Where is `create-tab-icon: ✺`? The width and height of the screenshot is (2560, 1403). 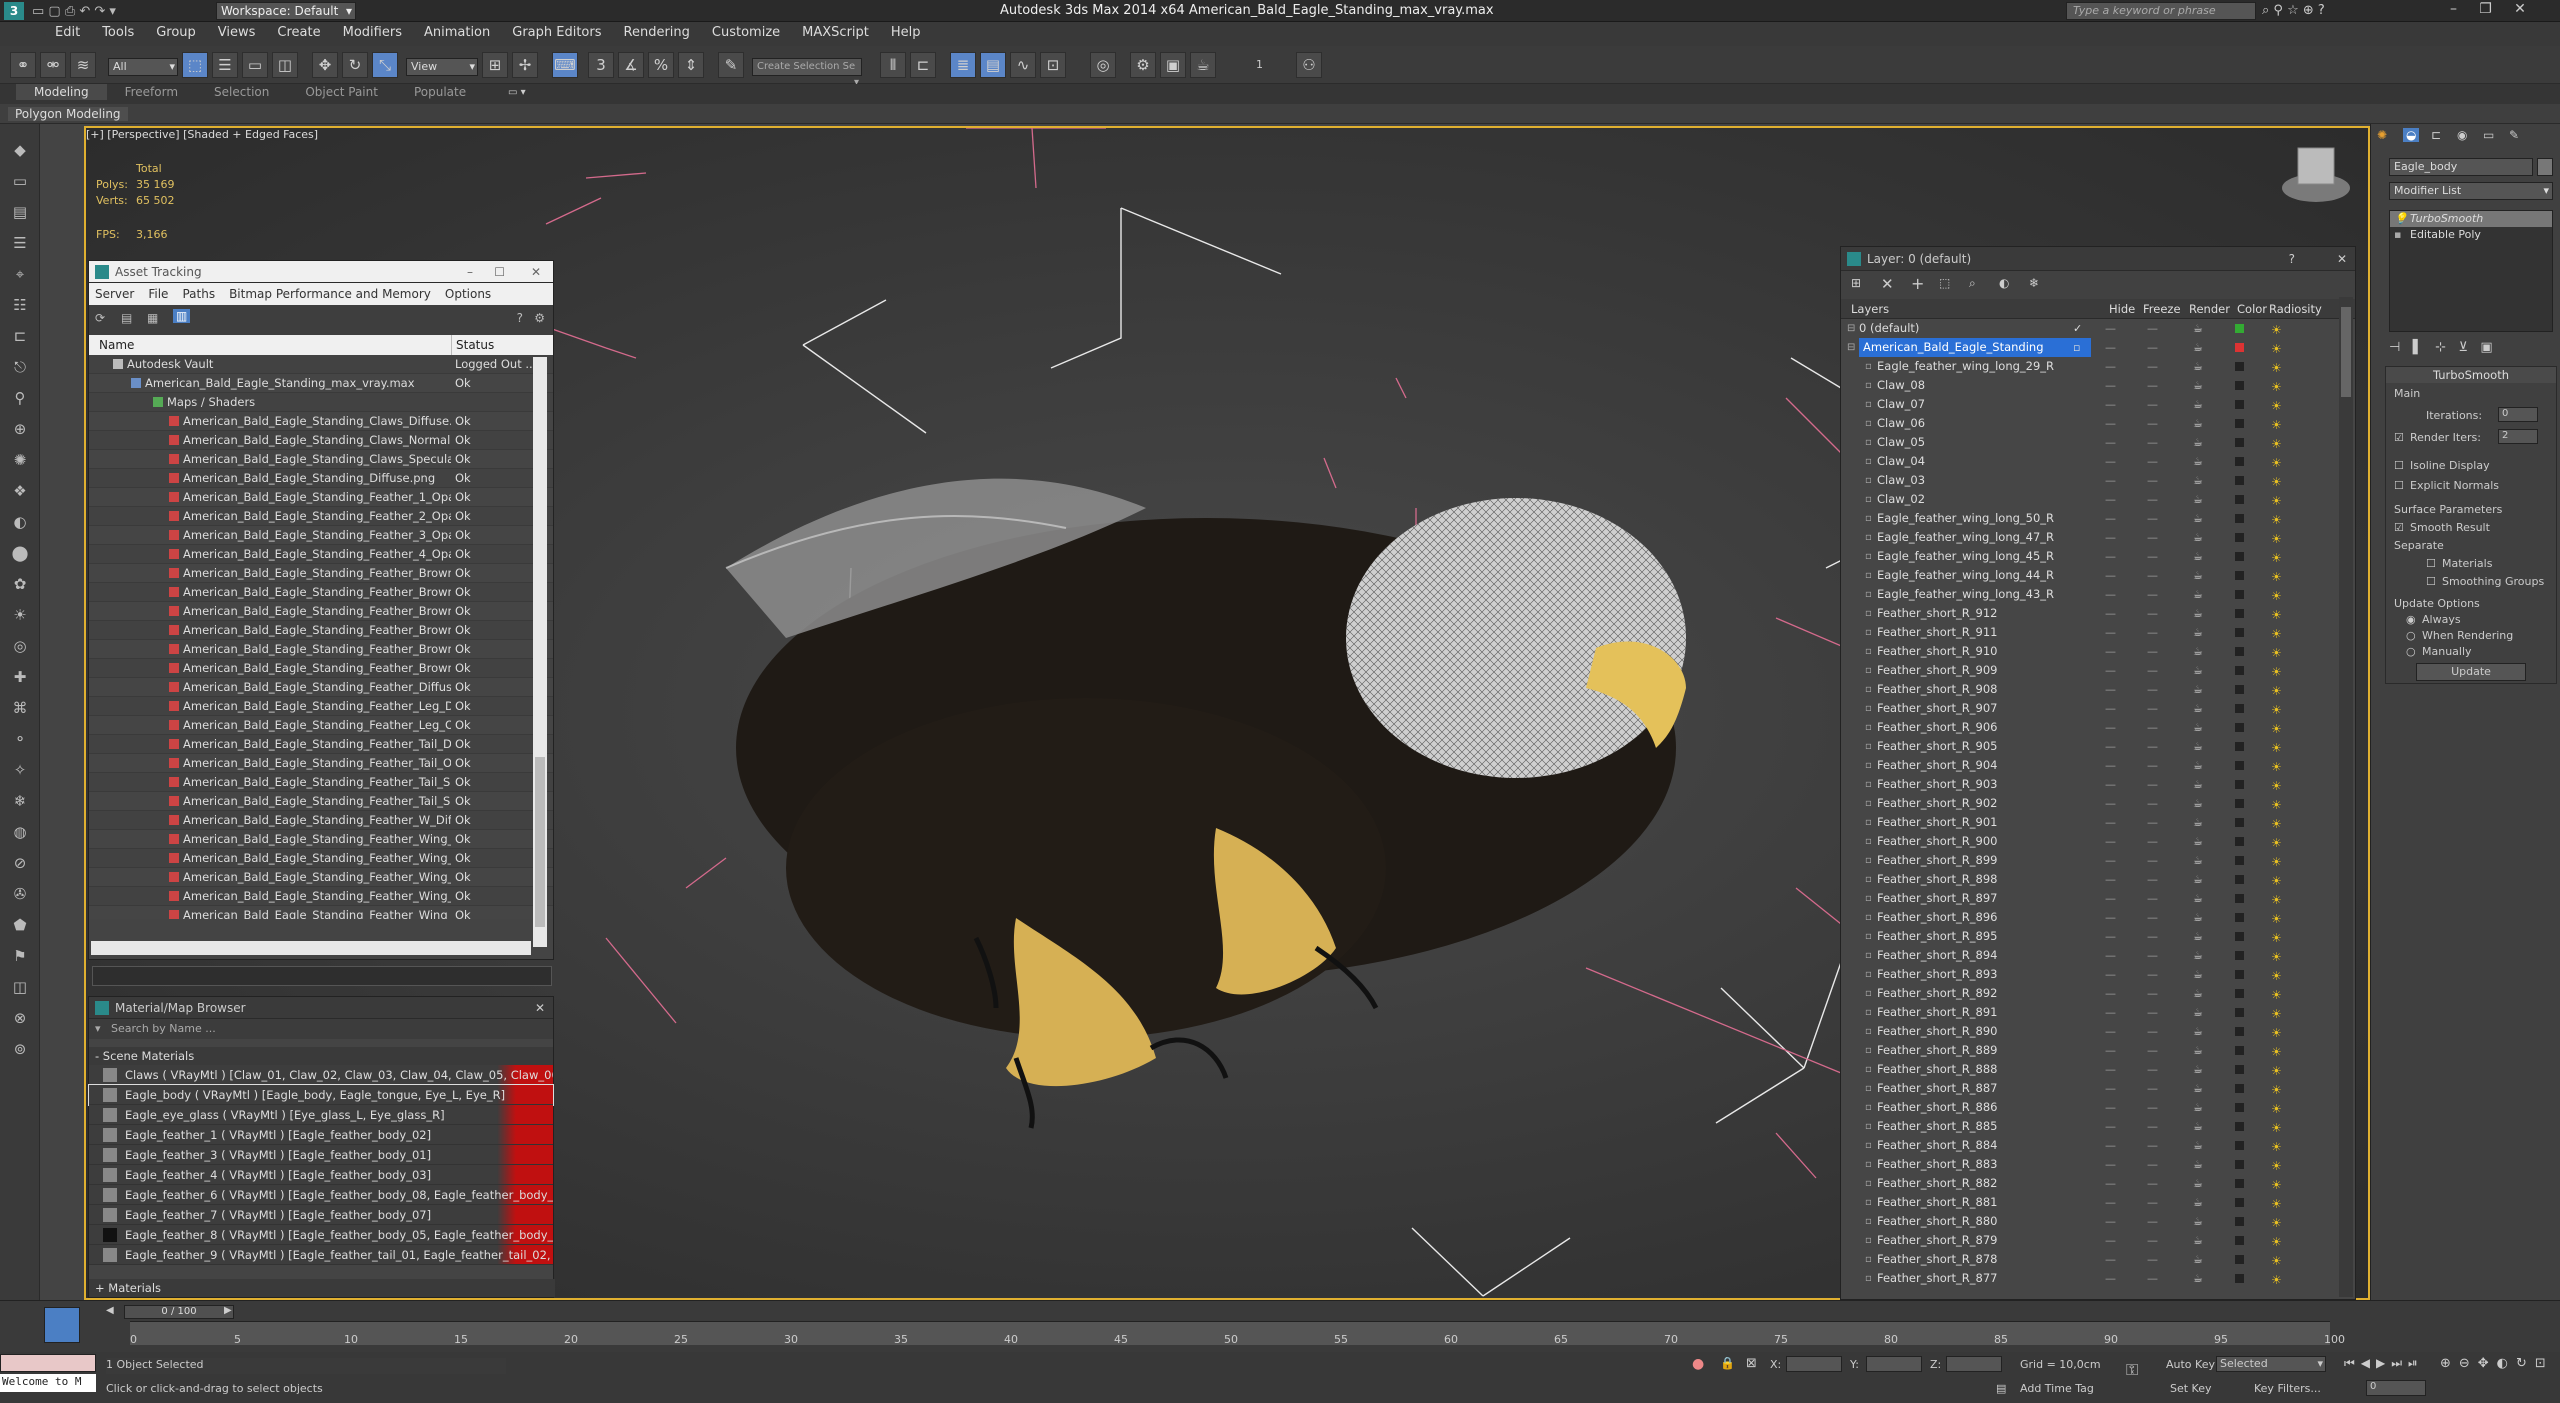 create-tab-icon: ✺ is located at coordinates (2382, 135).